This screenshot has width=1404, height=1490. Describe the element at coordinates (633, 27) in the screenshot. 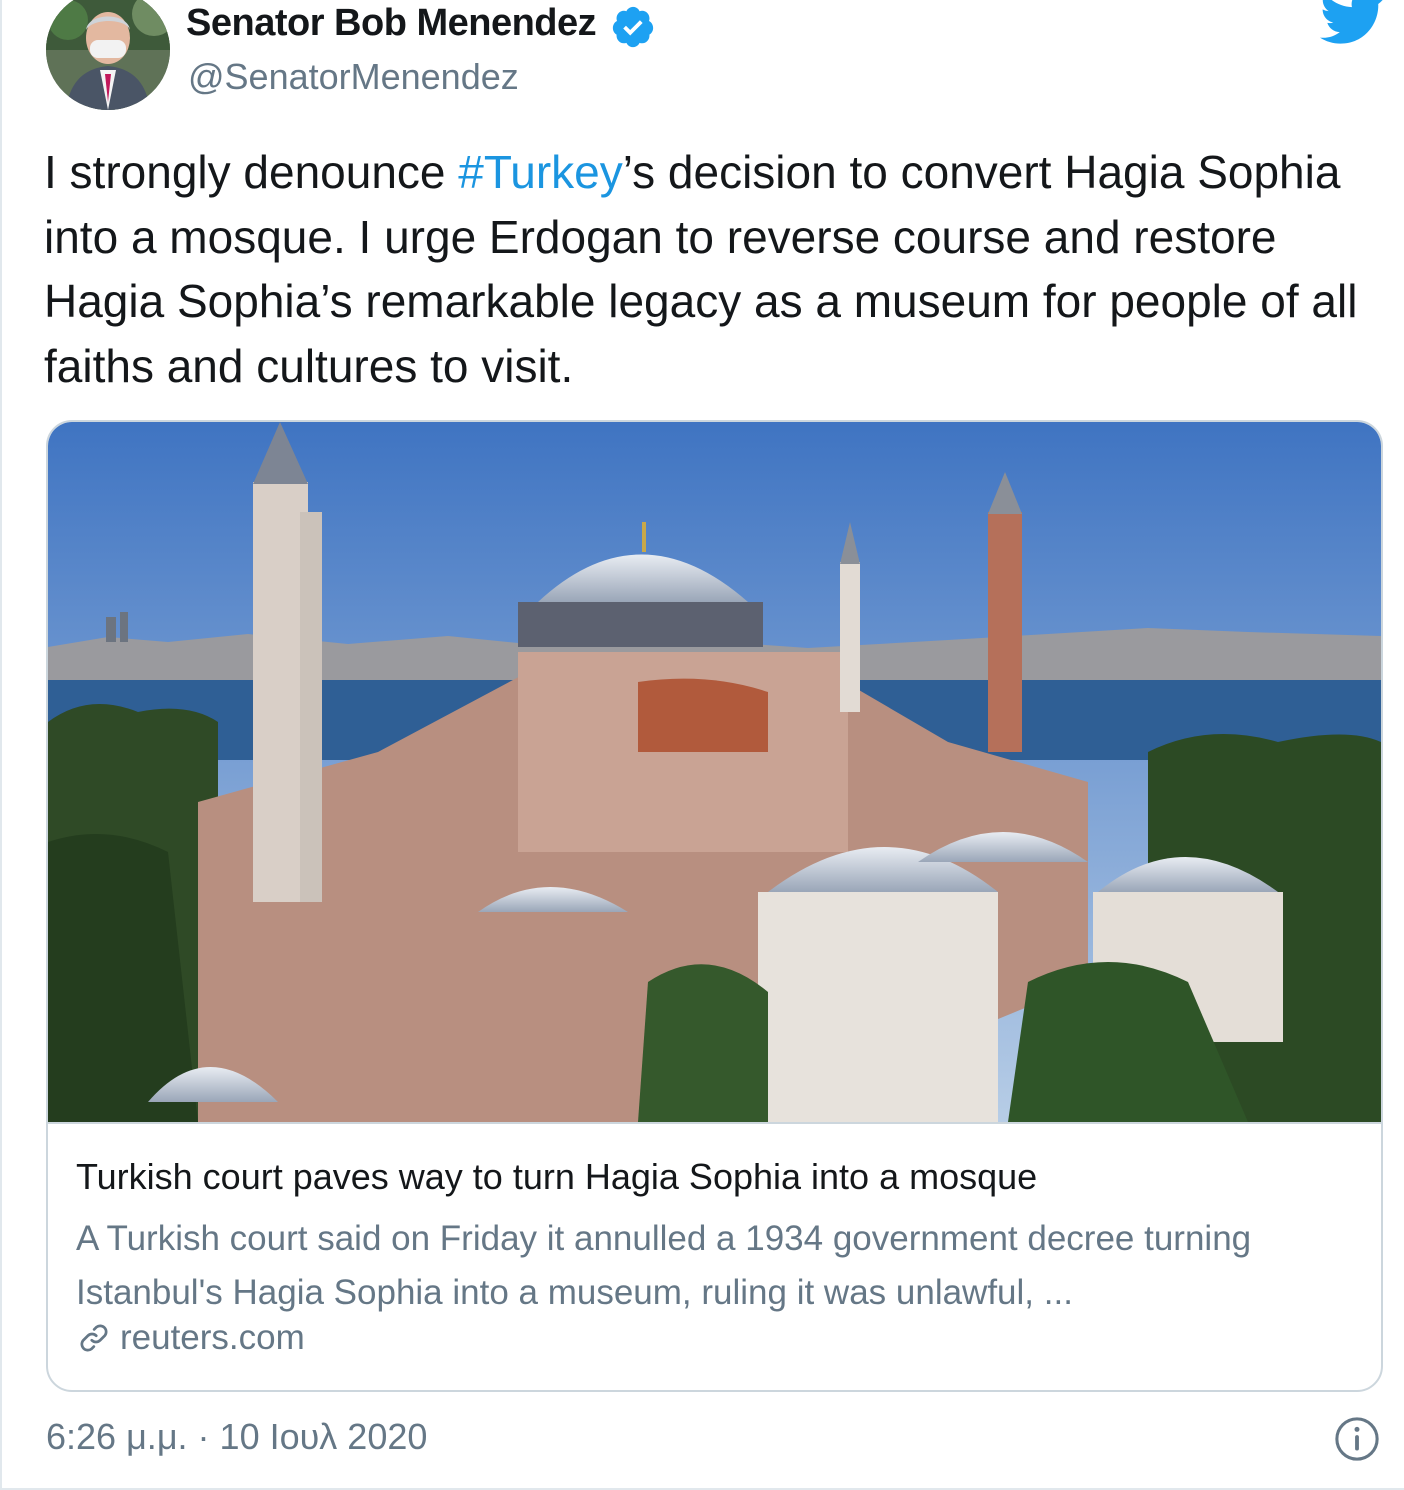

I see `verified-badge-icon` at that location.